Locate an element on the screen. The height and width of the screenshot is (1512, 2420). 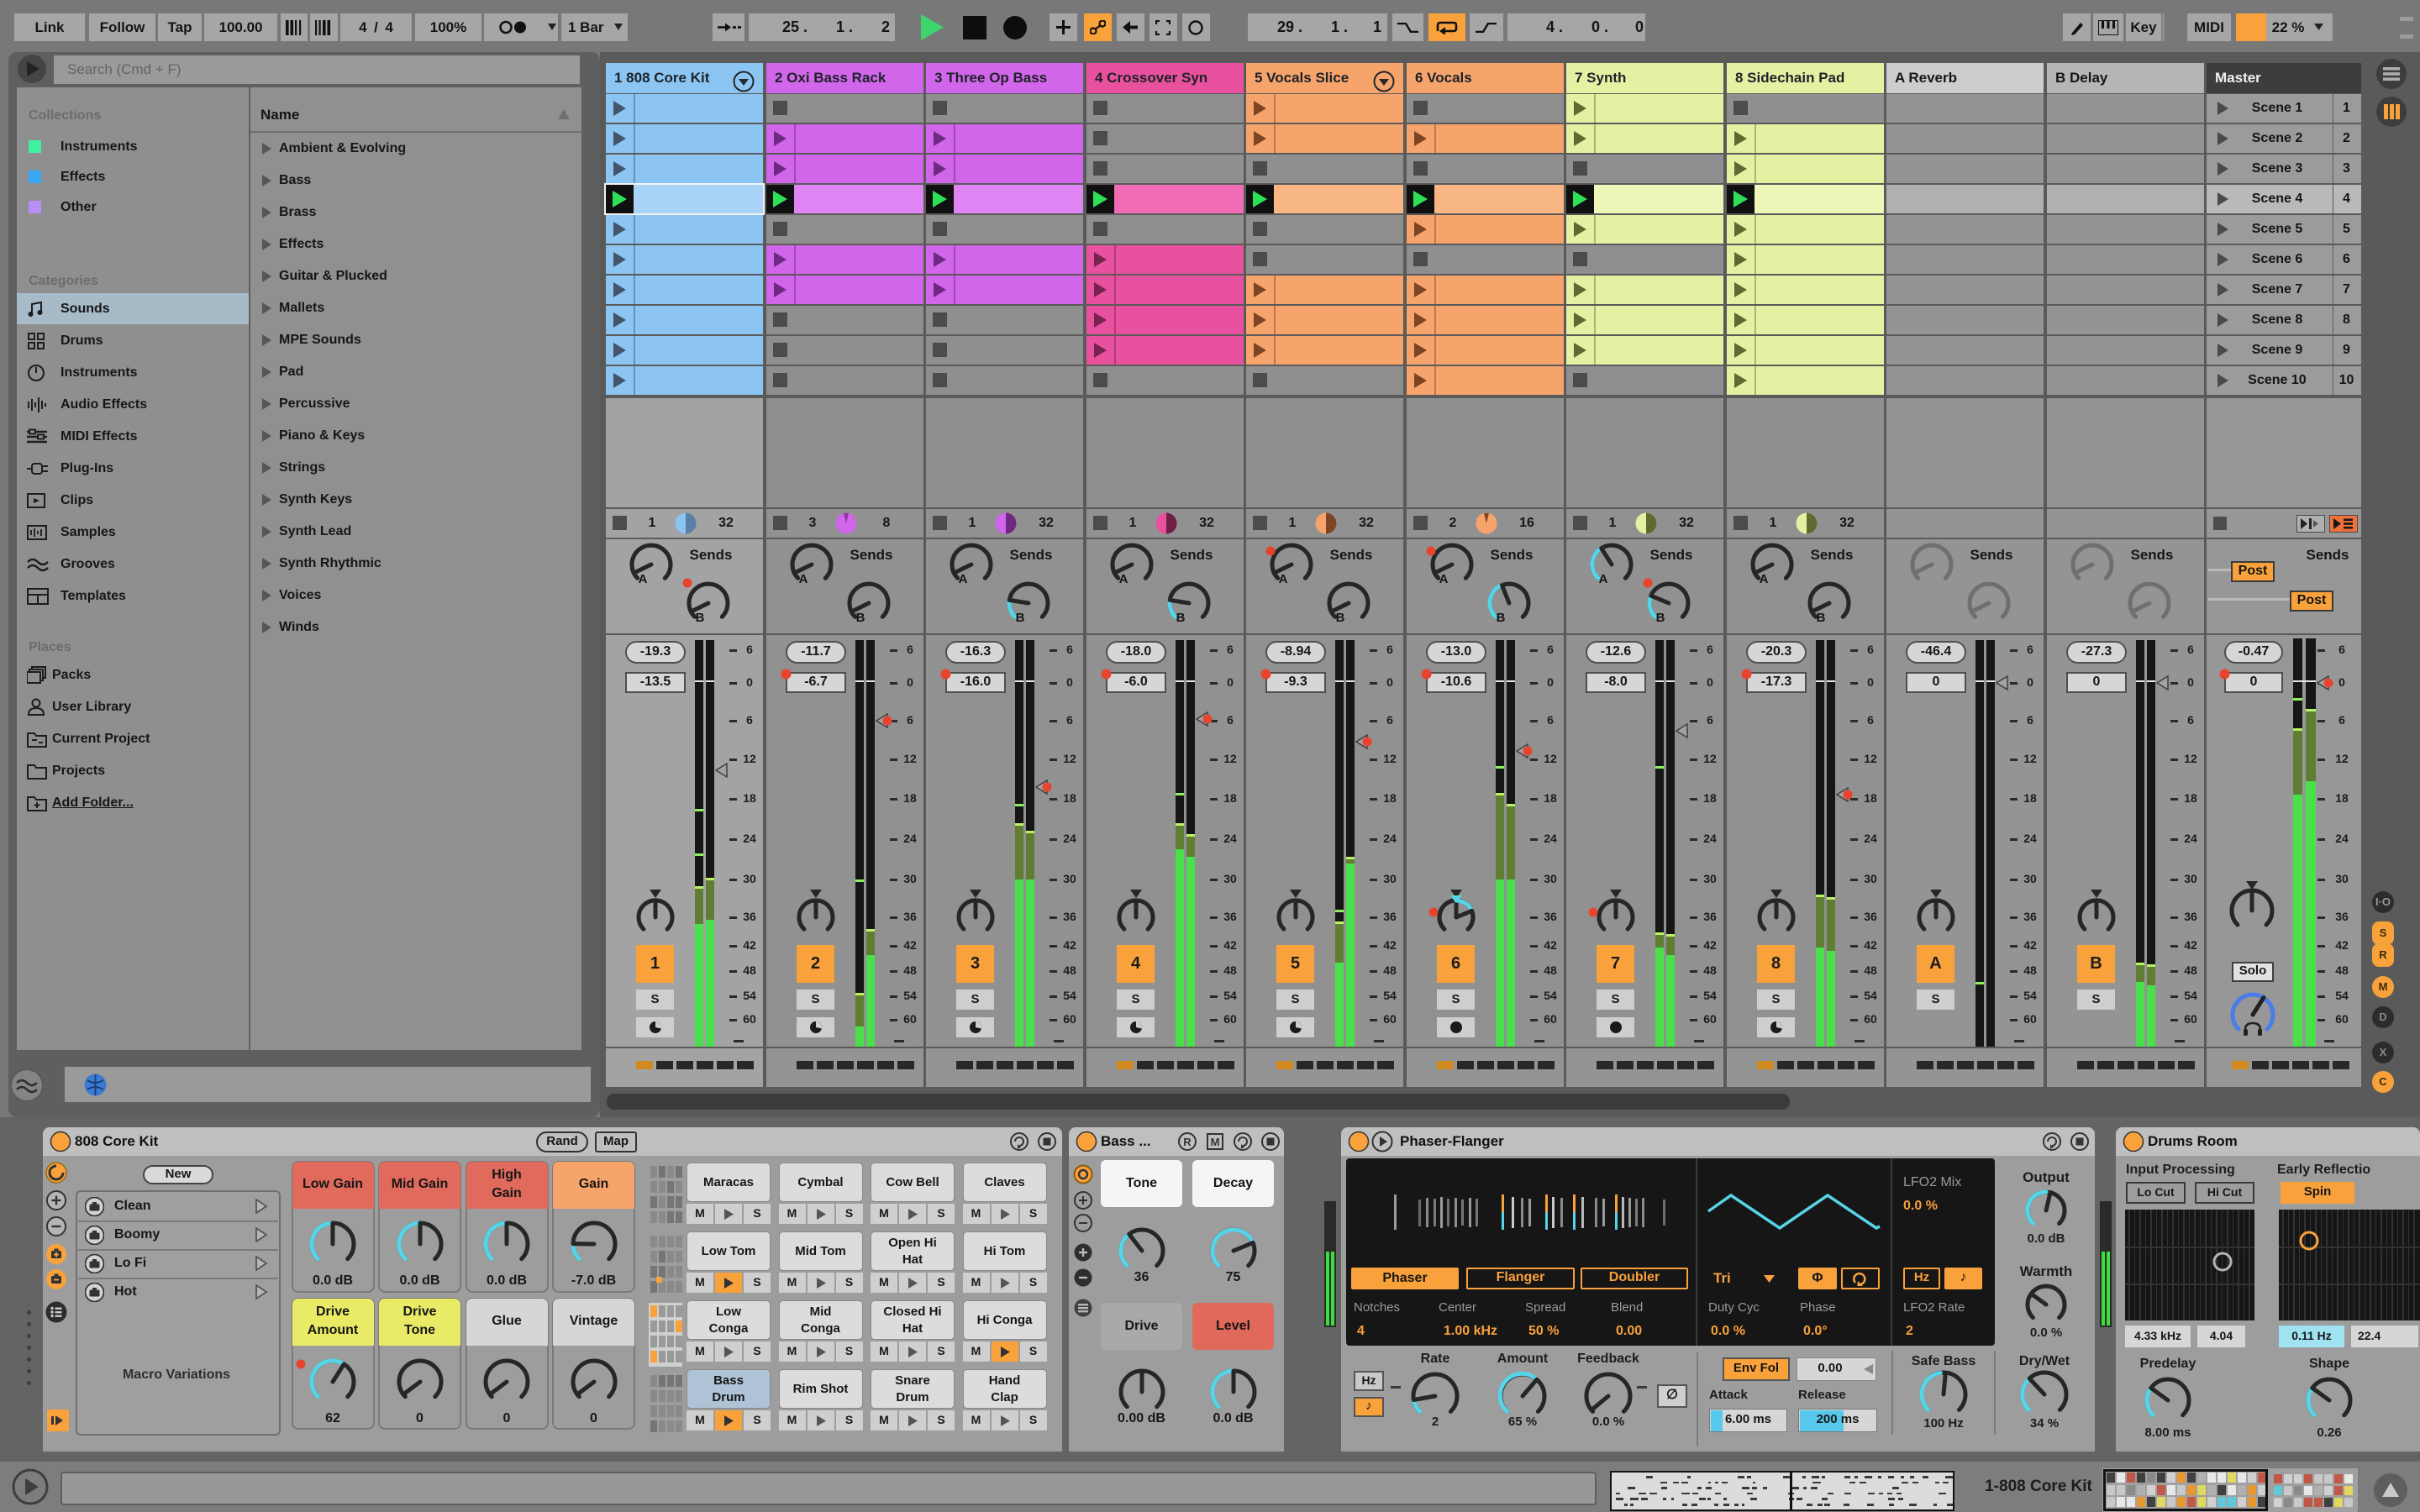
svg-text: R is located at coordinates (1187, 1142).